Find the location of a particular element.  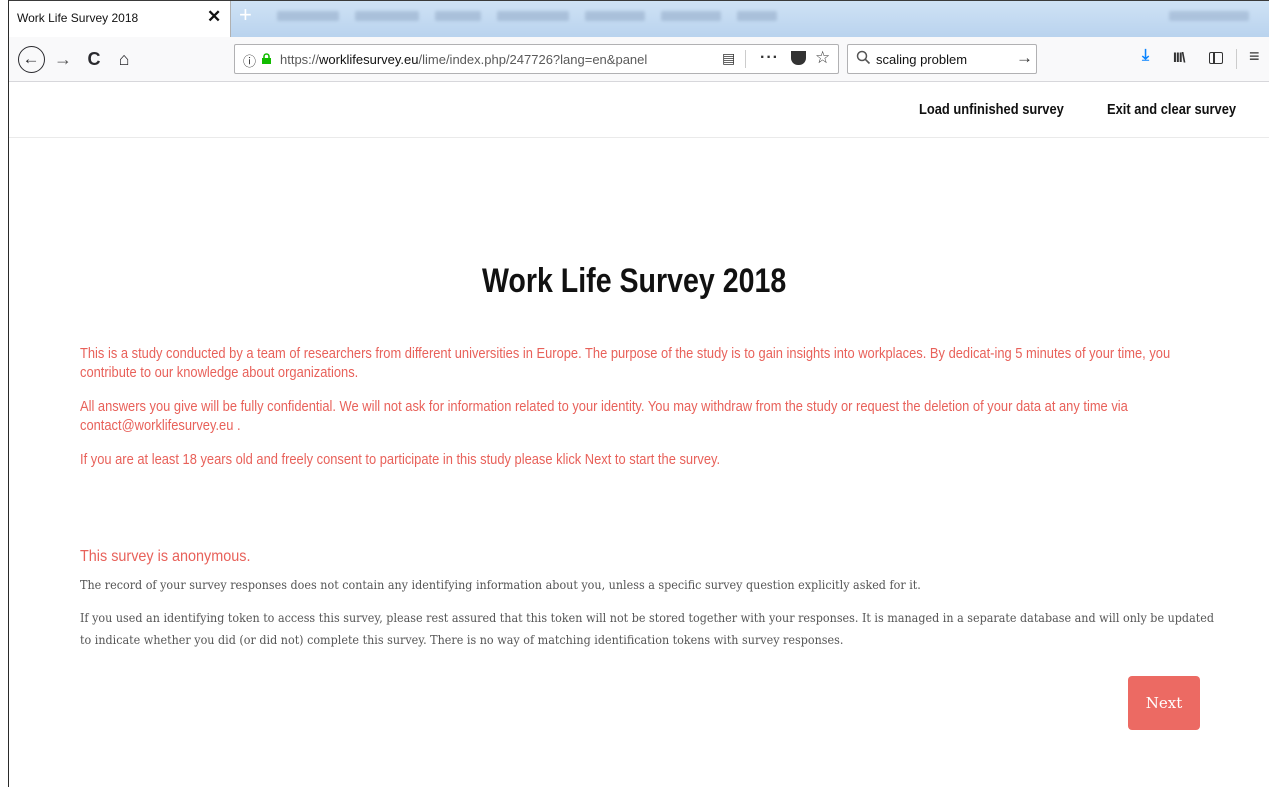

sidebar-toggle-icon is located at coordinates (1216, 58).